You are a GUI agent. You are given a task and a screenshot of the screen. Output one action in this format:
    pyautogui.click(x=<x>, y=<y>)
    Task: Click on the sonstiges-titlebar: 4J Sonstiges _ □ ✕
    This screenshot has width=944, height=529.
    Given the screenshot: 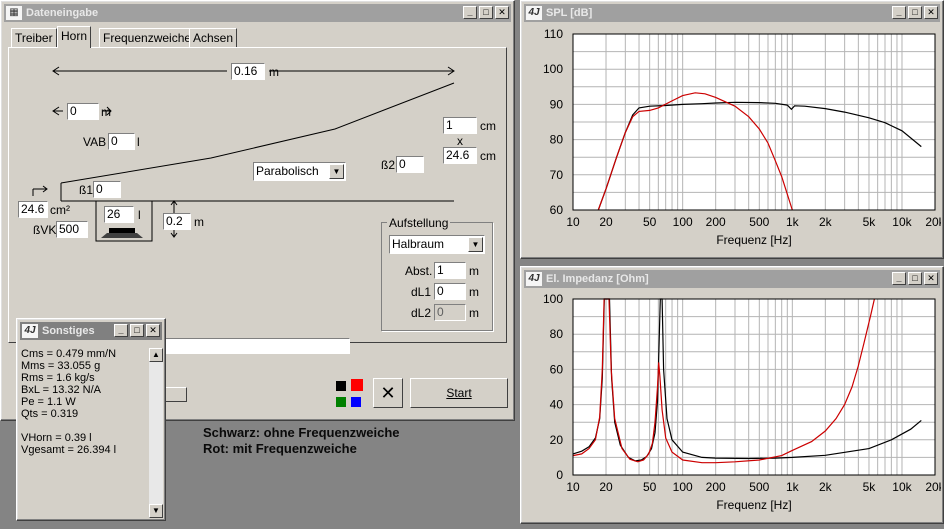 What is the action you would take?
    pyautogui.click(x=91, y=331)
    